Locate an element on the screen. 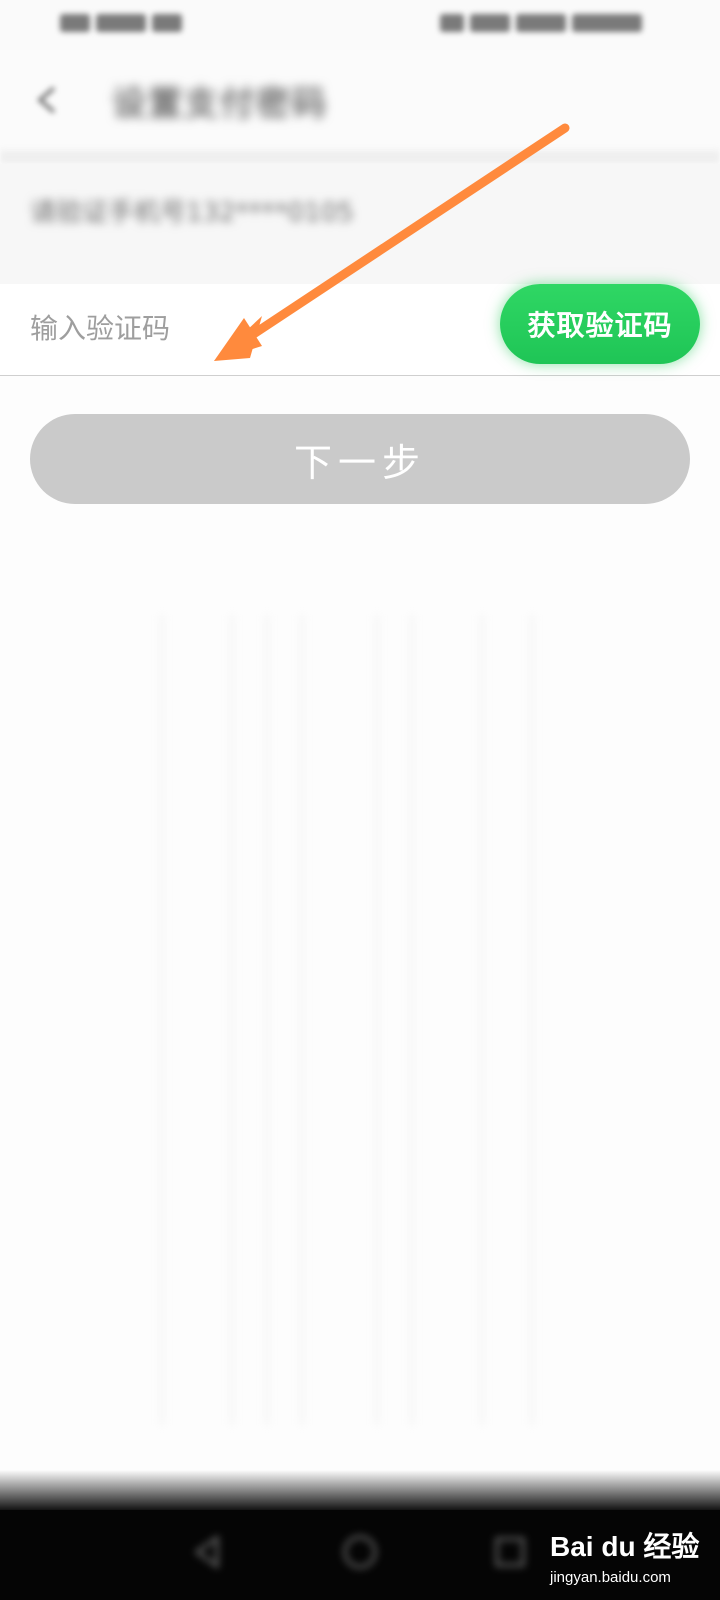  home-circle-icon is located at coordinates (360, 1552).